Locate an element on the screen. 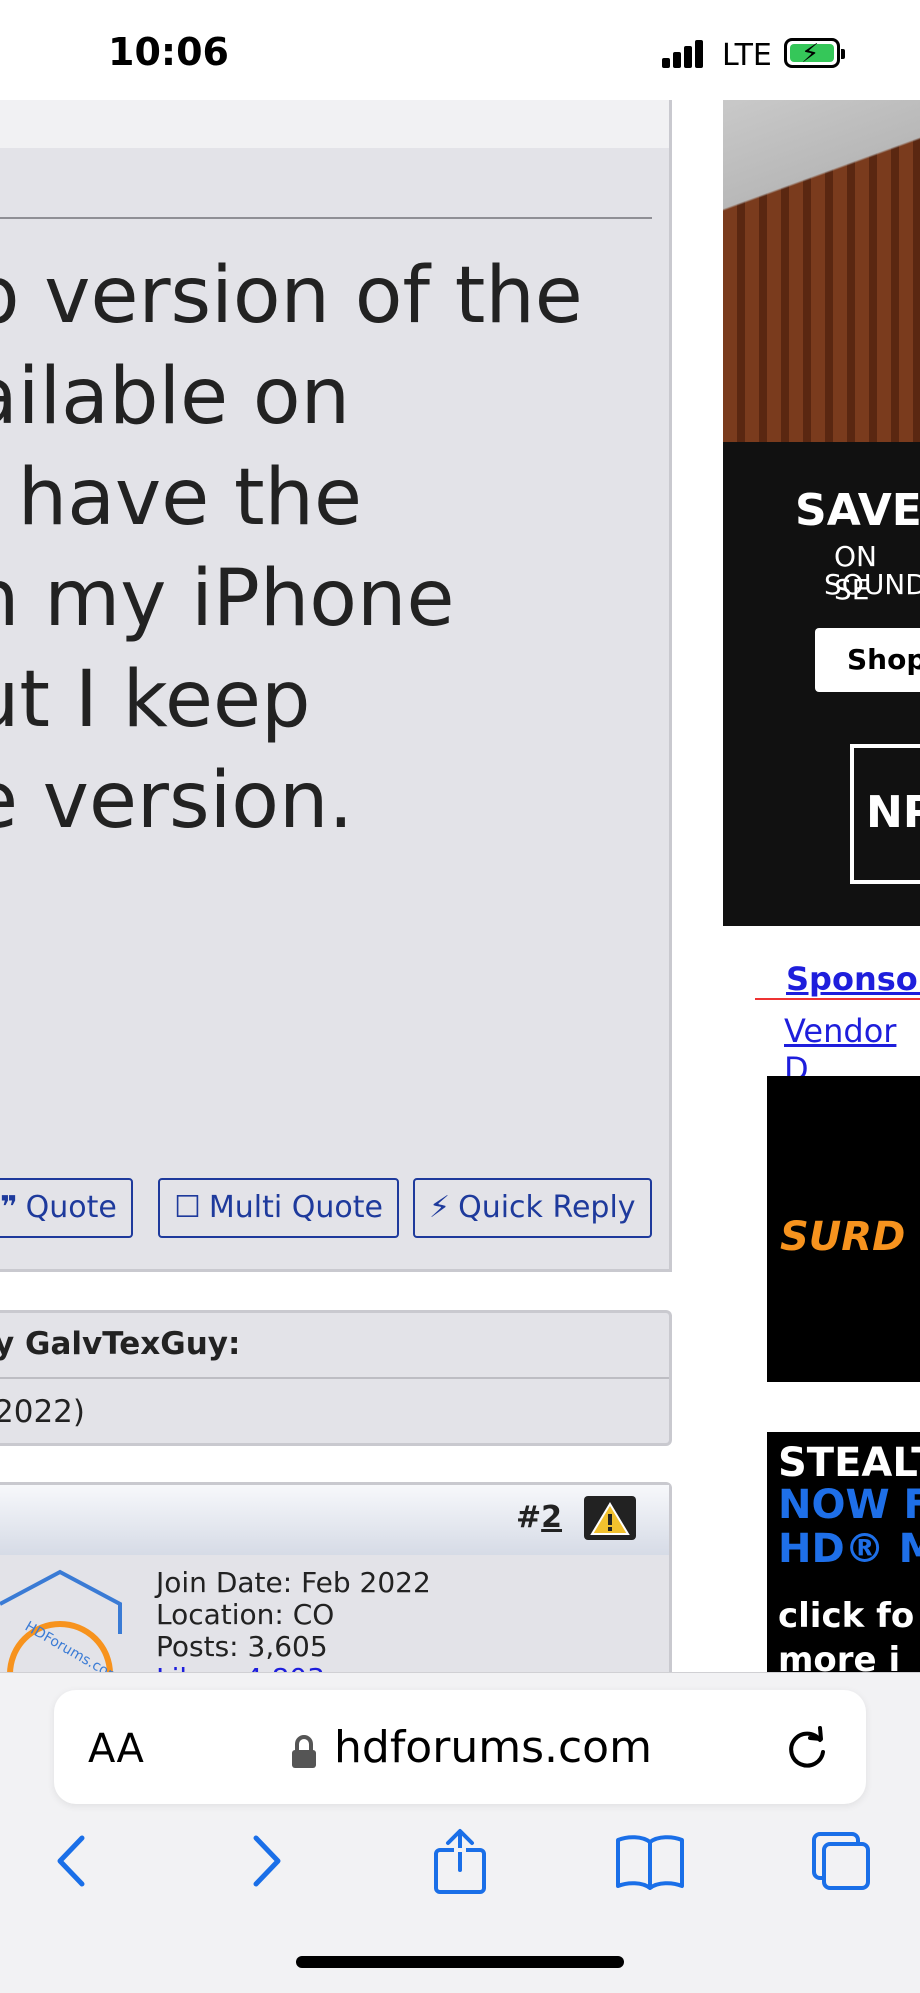 This screenshot has width=920, height=1993. avatar: HDForums.com is located at coordinates (65, 1645).